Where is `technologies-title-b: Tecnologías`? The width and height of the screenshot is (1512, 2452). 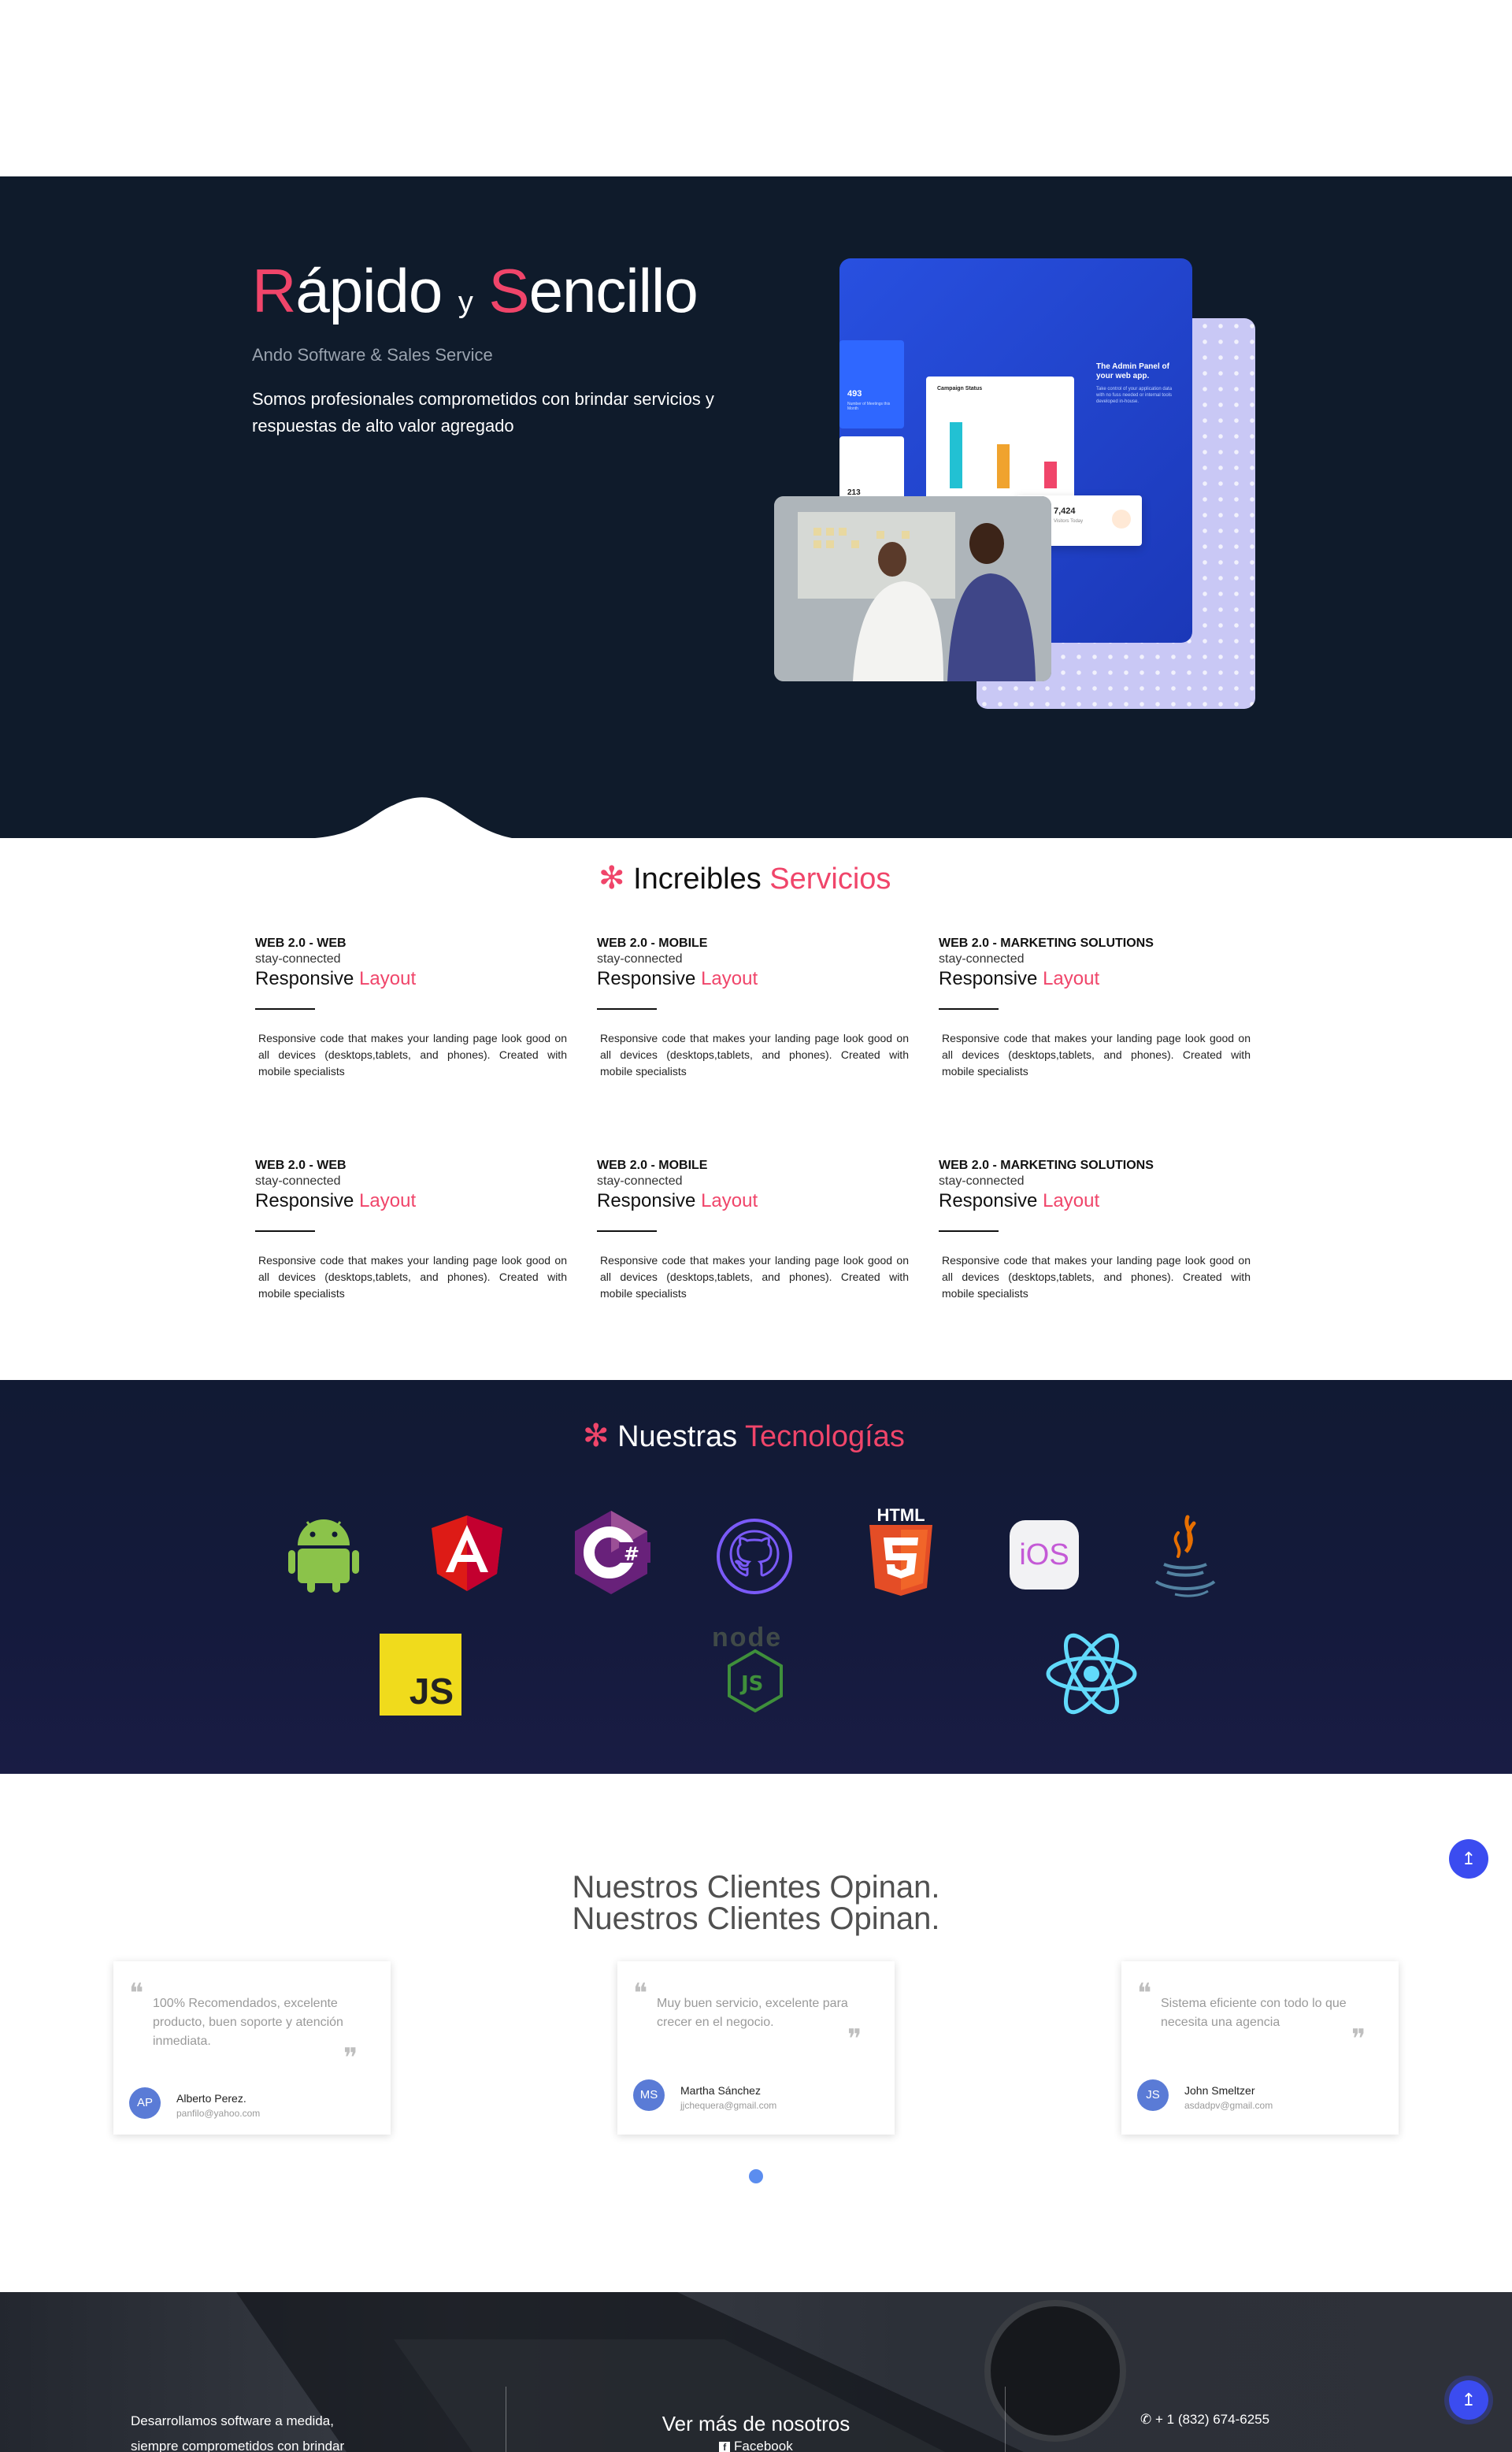 technologies-title-b: Tecnologías is located at coordinates (825, 1436).